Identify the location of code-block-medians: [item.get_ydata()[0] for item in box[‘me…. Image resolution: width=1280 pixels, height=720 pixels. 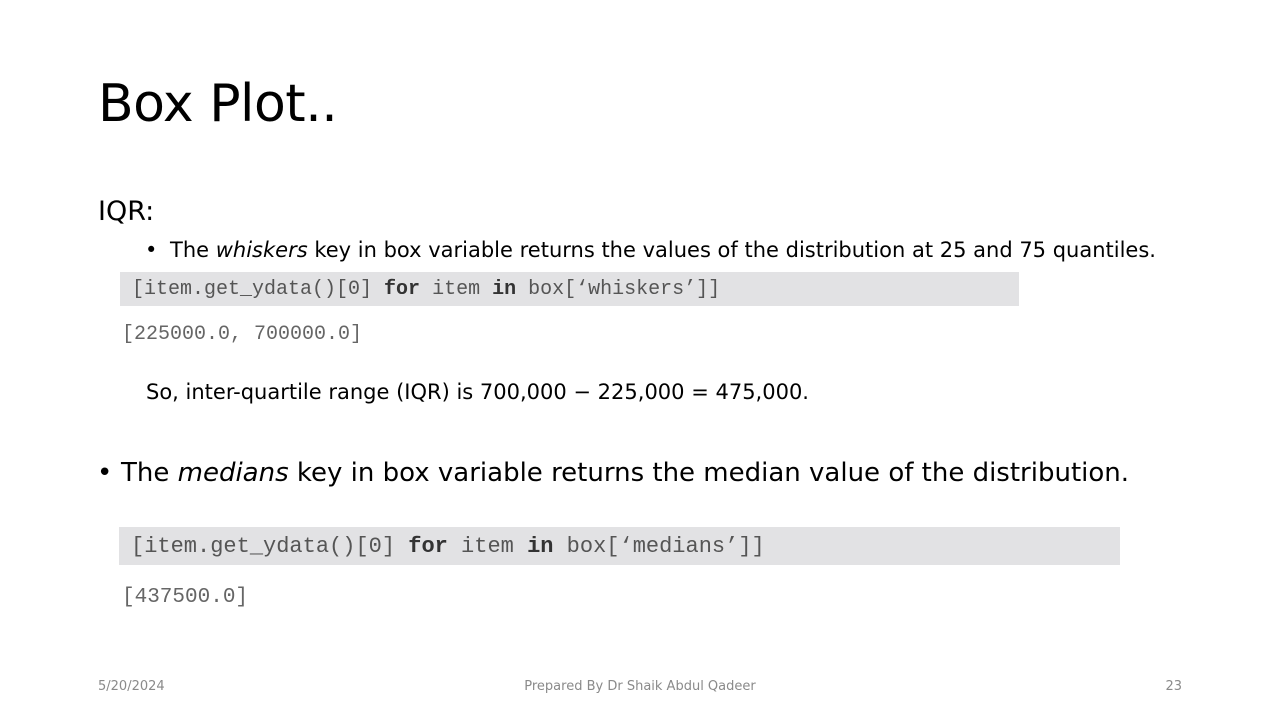
(619, 546).